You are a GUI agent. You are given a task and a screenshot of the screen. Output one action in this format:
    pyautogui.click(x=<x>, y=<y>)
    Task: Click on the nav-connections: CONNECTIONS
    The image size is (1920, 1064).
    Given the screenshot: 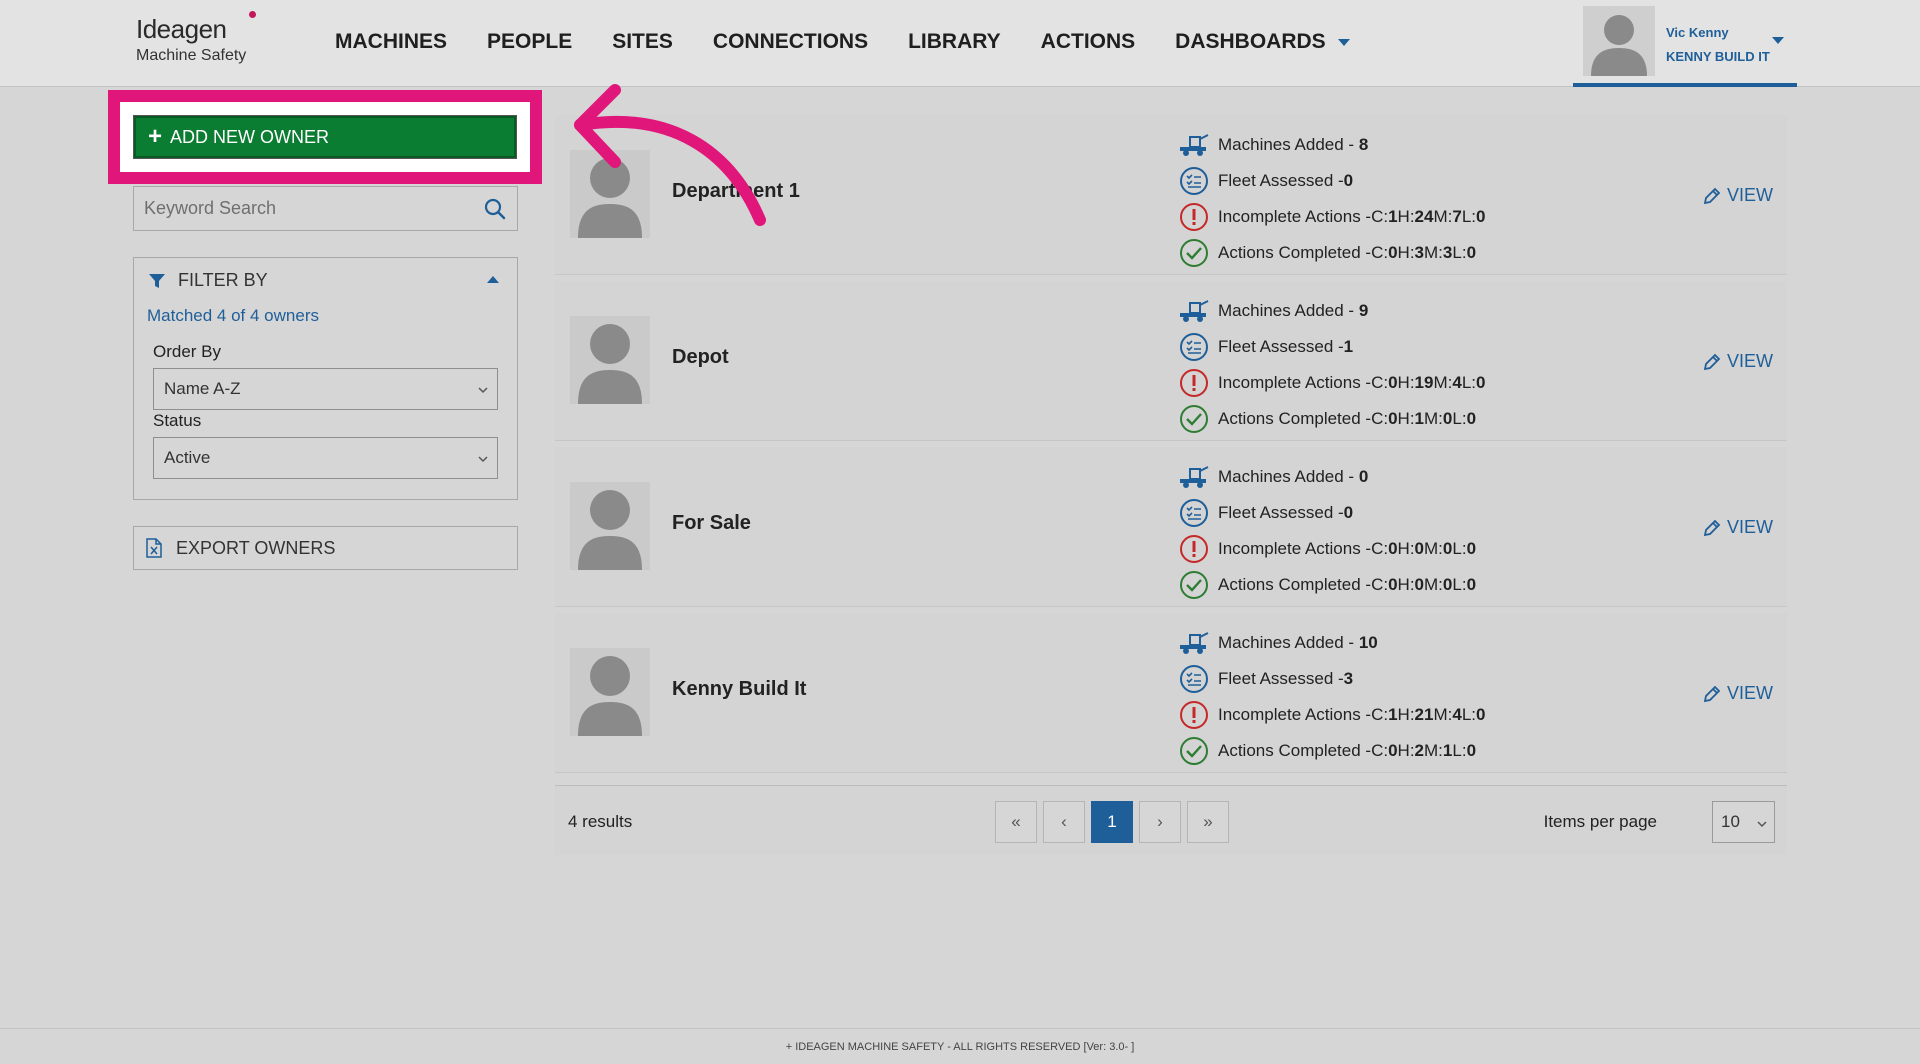 What is the action you would take?
    pyautogui.click(x=790, y=42)
    